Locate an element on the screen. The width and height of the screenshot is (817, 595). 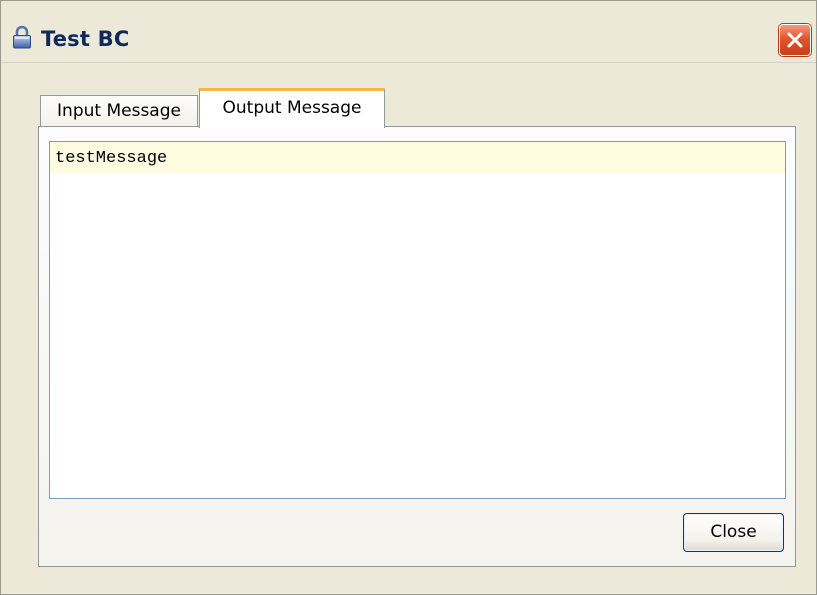
current-line-highlight: testMessage is located at coordinates (417, 157).